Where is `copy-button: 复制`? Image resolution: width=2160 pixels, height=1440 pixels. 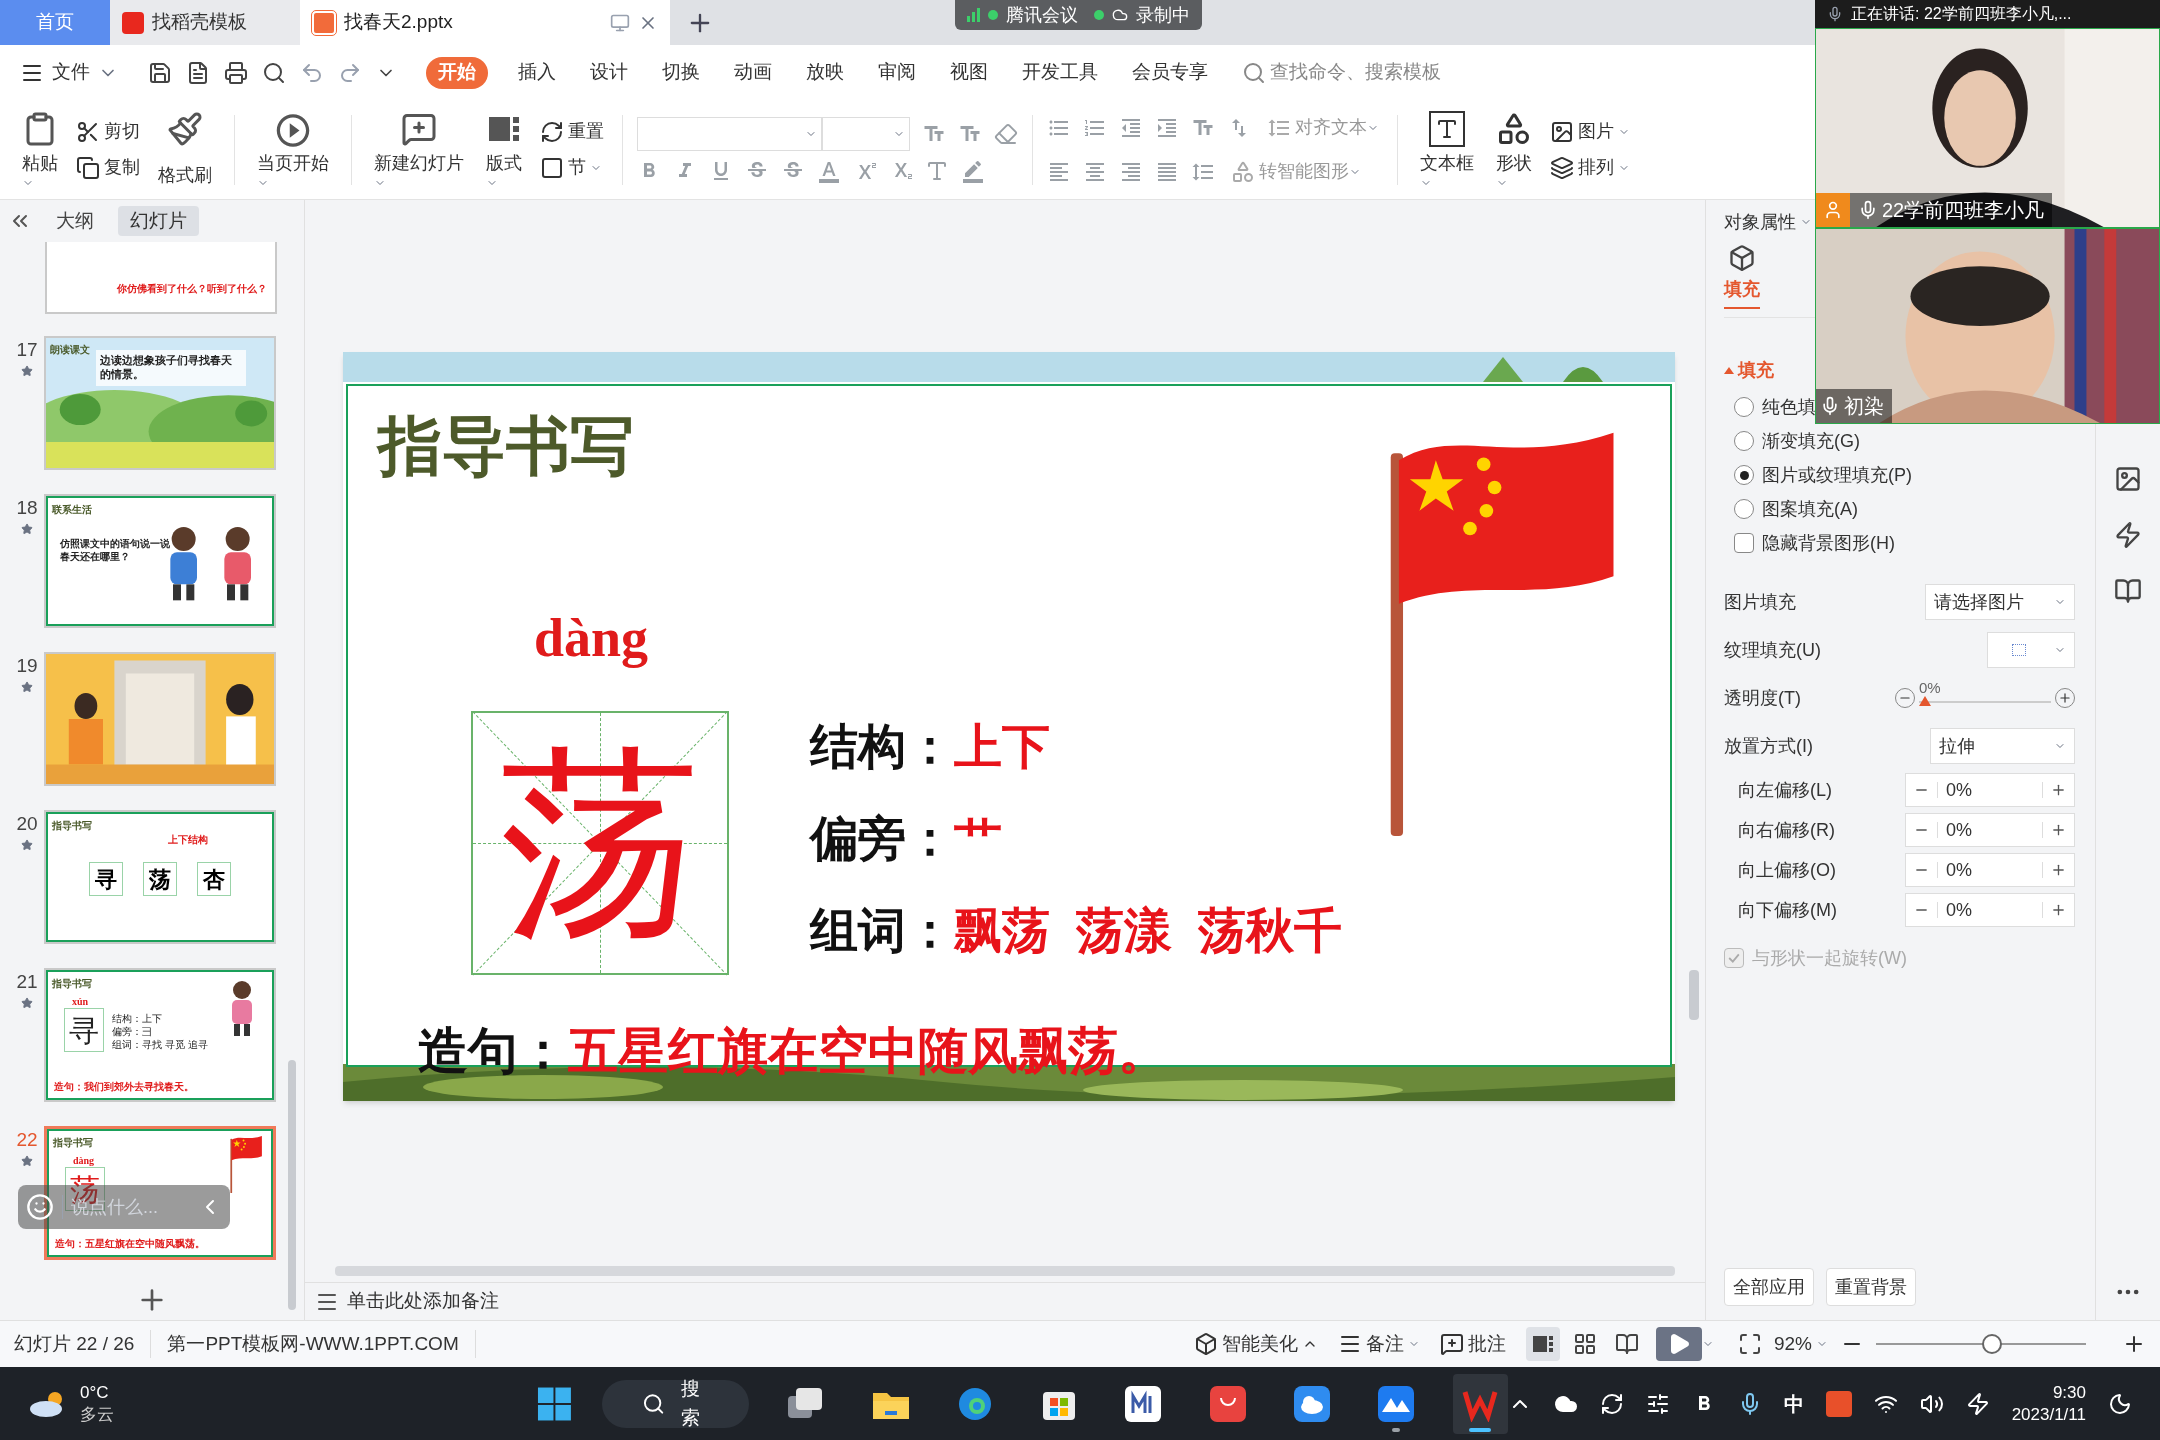
copy-button: 复制 is located at coordinates (108, 167).